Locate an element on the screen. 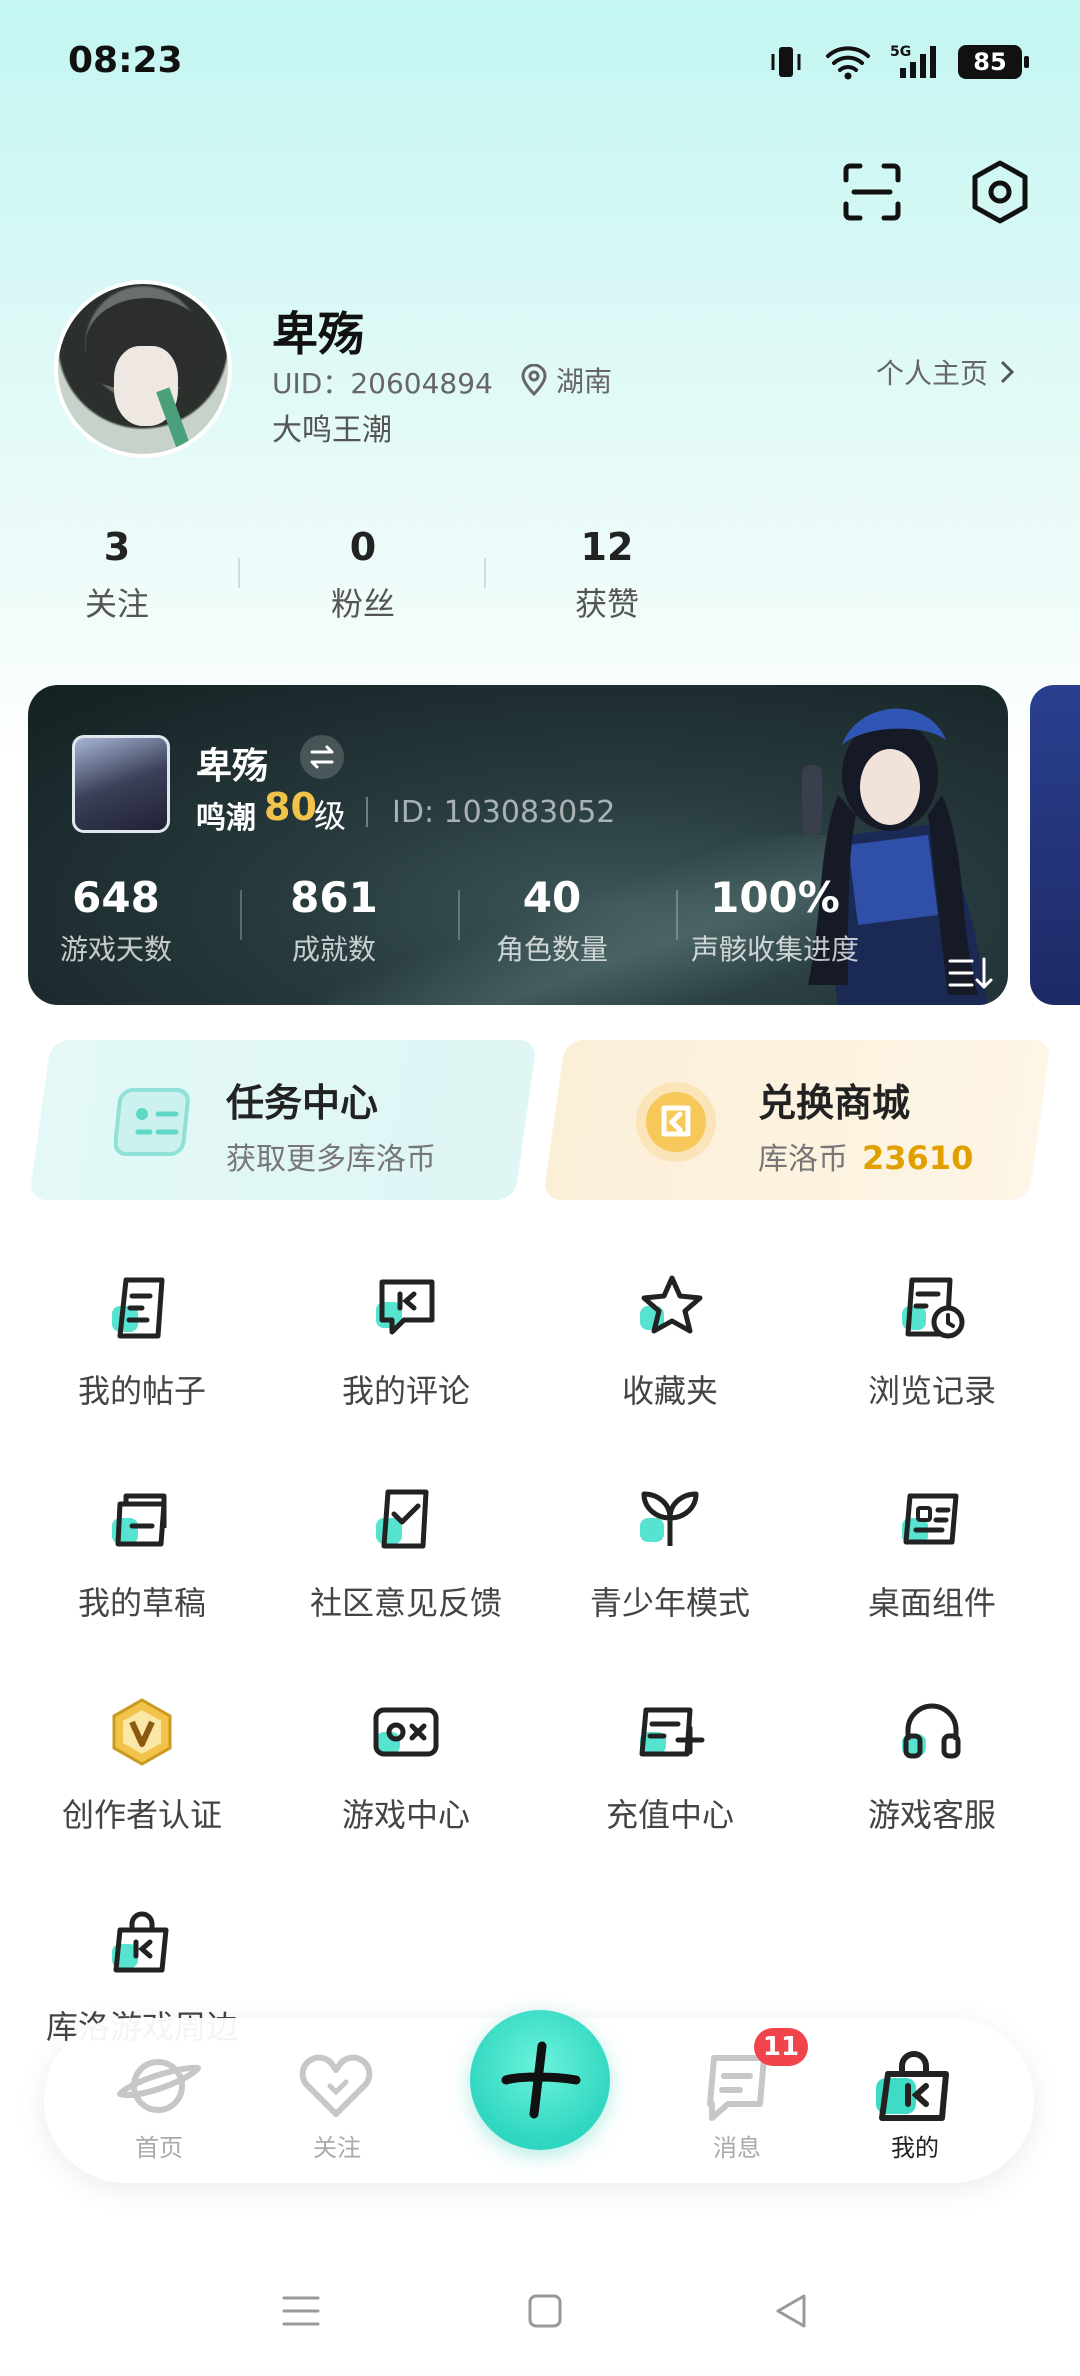  game-stat-characters: 40 角色数量 is located at coordinates (552, 920).